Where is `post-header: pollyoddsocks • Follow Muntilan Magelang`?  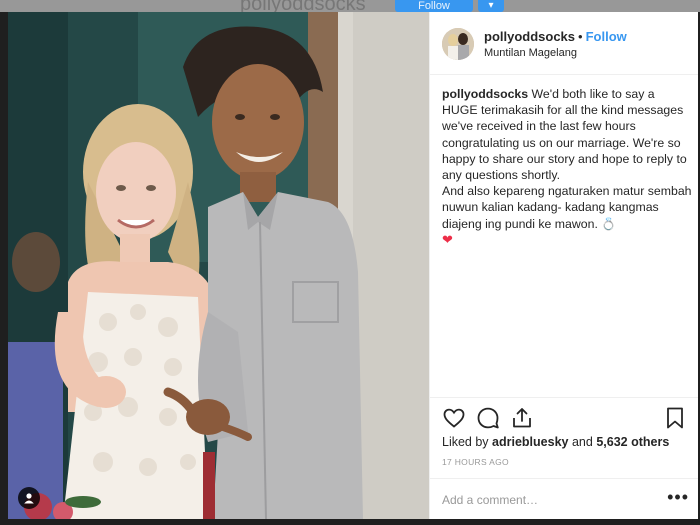
post-header: pollyoddsocks • Follow Muntilan Magelang is located at coordinates (564, 43).